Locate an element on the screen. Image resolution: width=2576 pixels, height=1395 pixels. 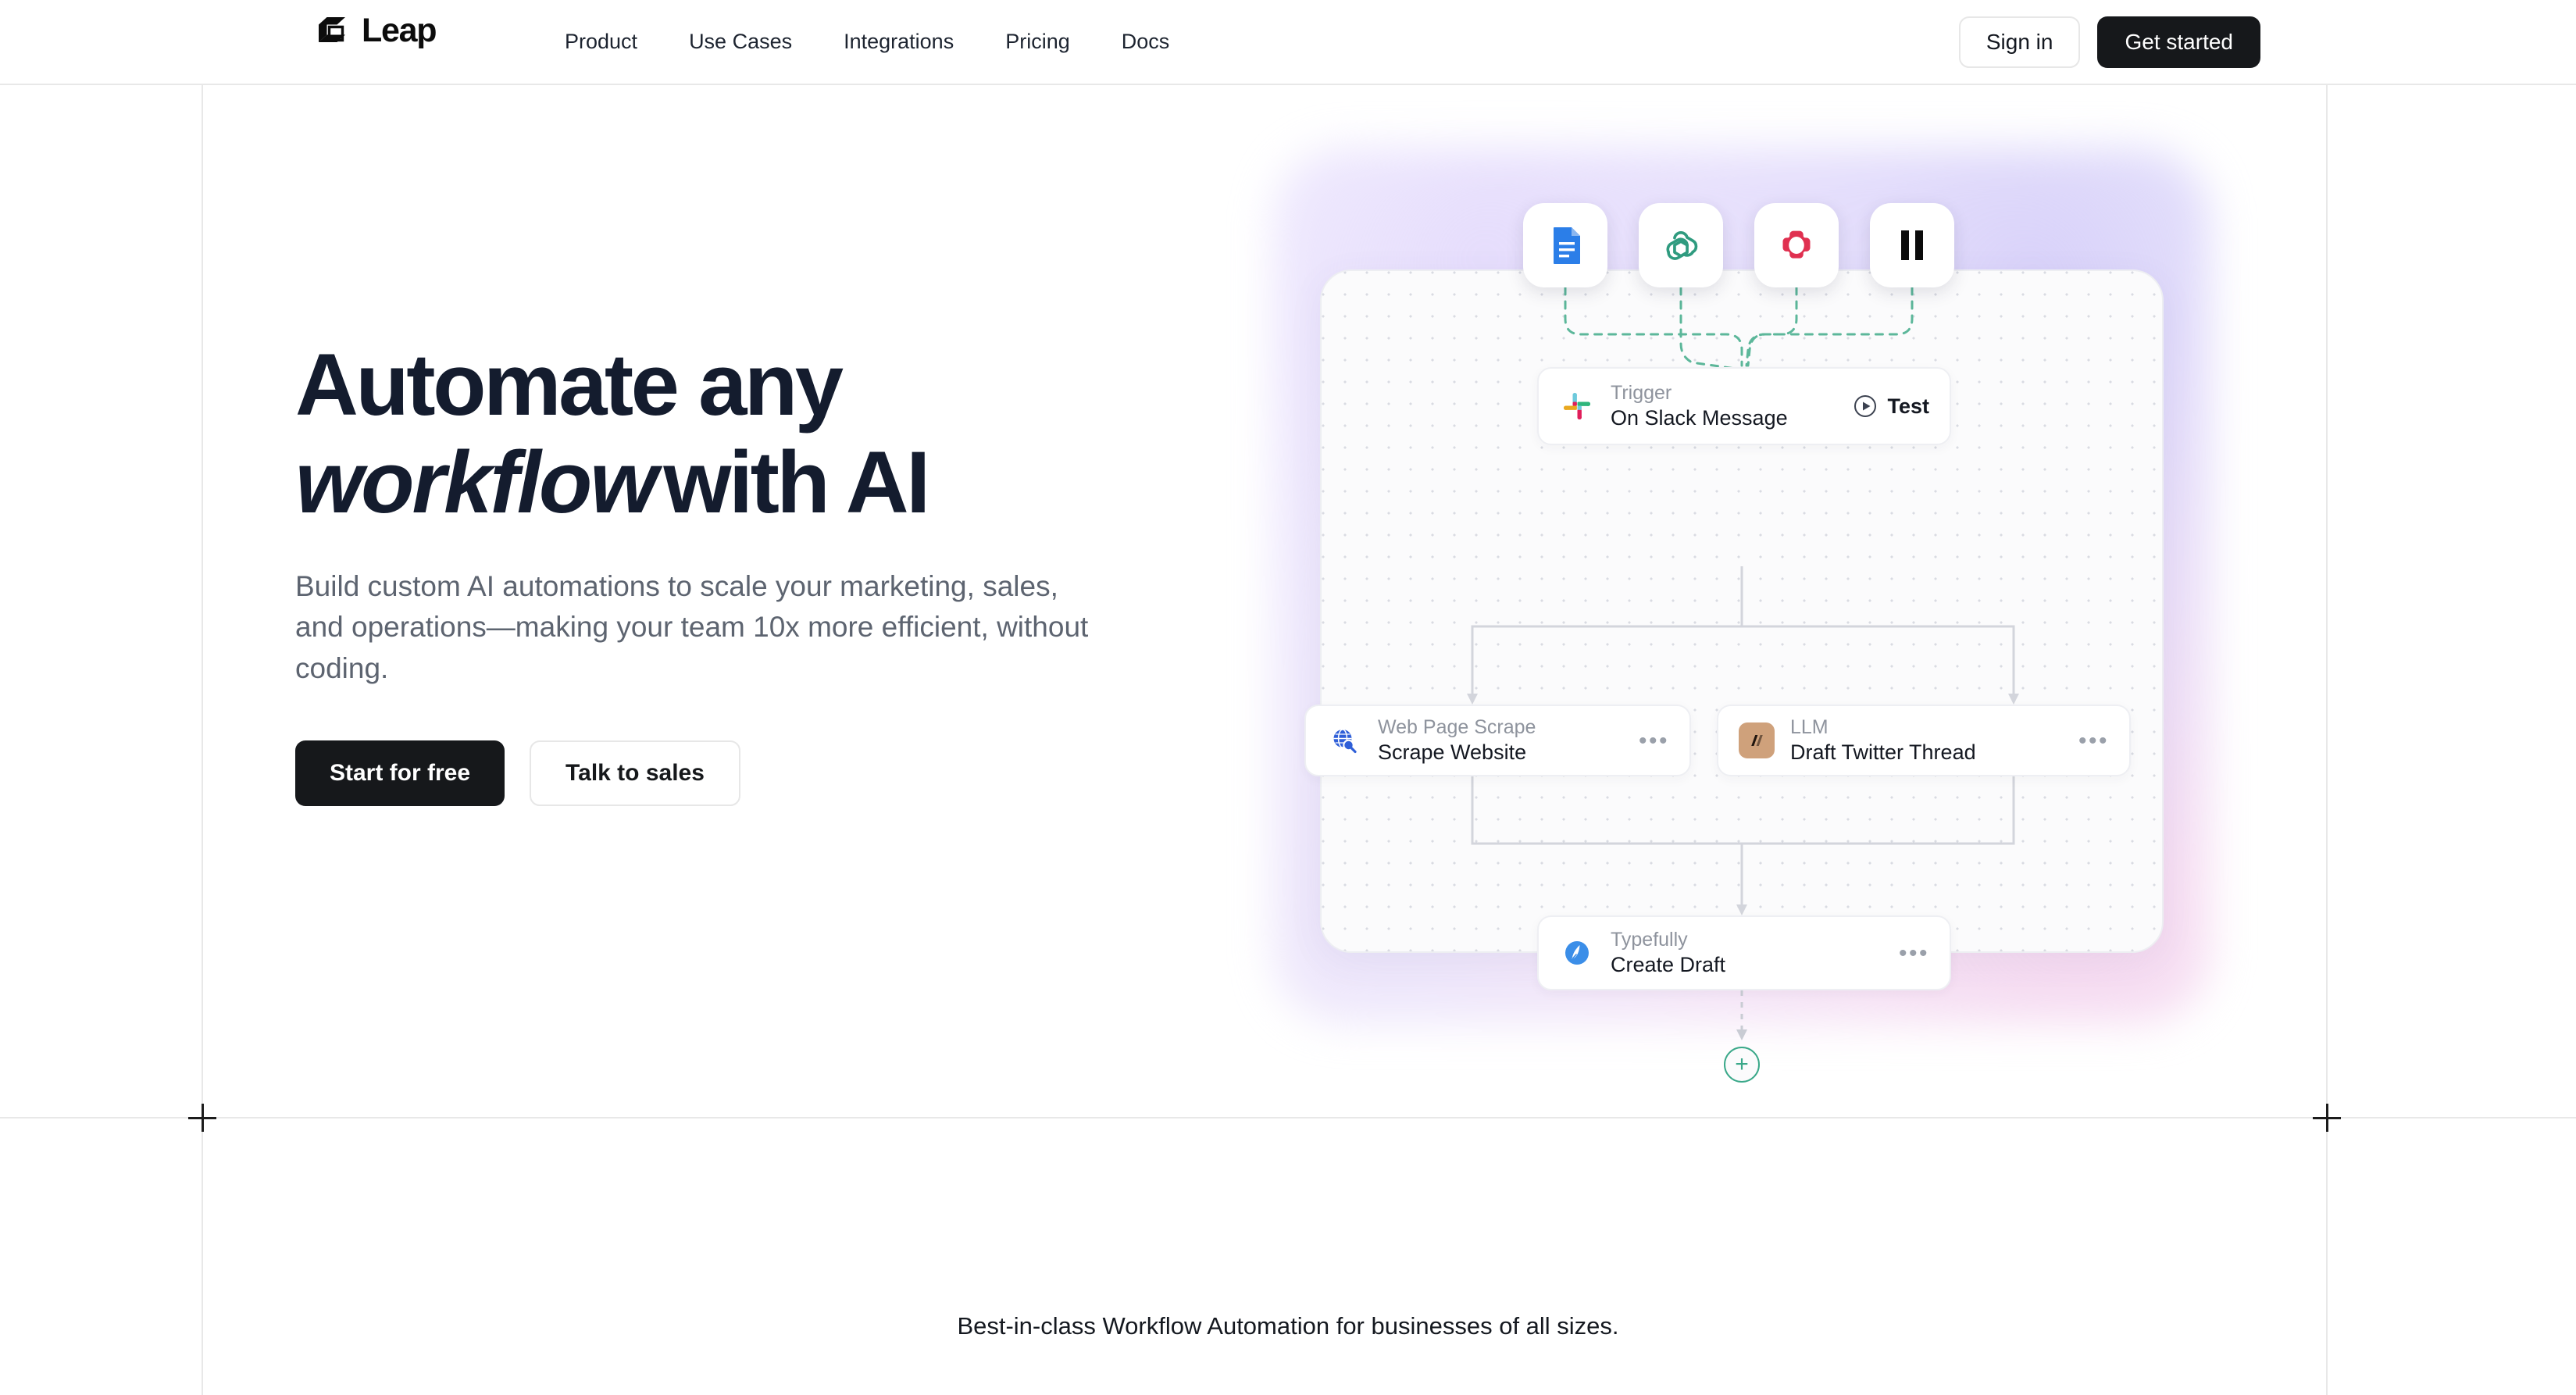
page-title: Automate any workflowwith AI is located at coordinates (756, 434).